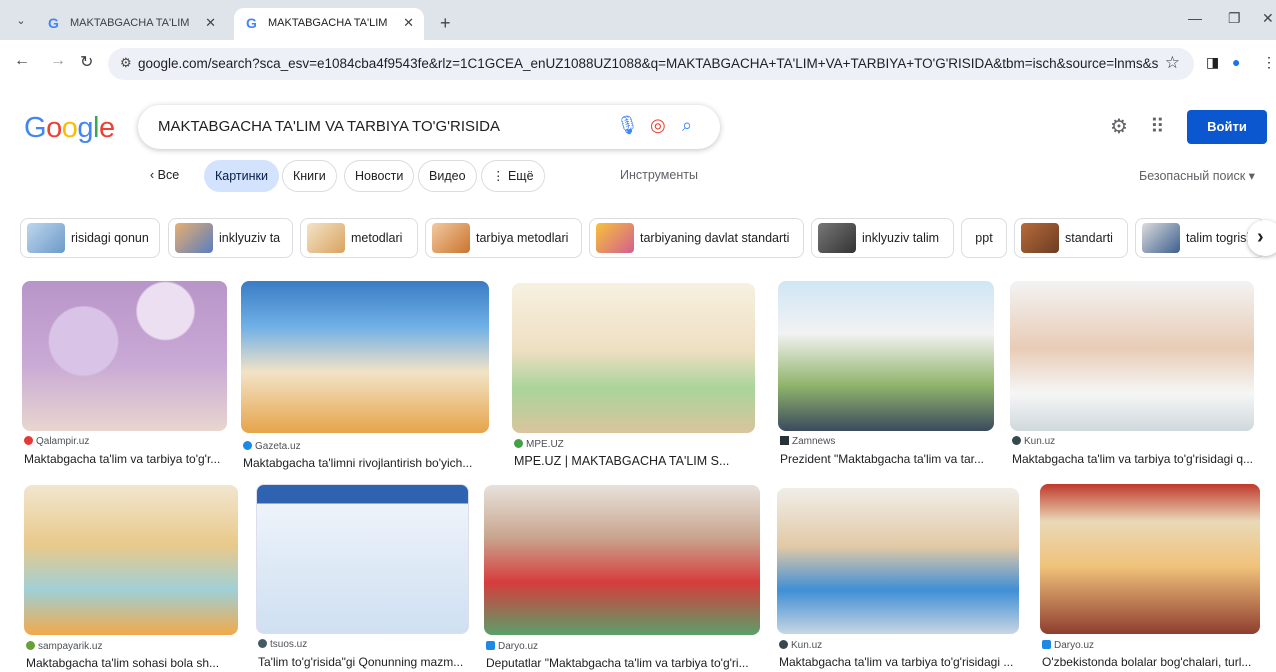 The height and width of the screenshot is (672, 1276). Describe the element at coordinates (882, 238) in the screenshot. I see `related-chip: inklyuziv talim` at that location.